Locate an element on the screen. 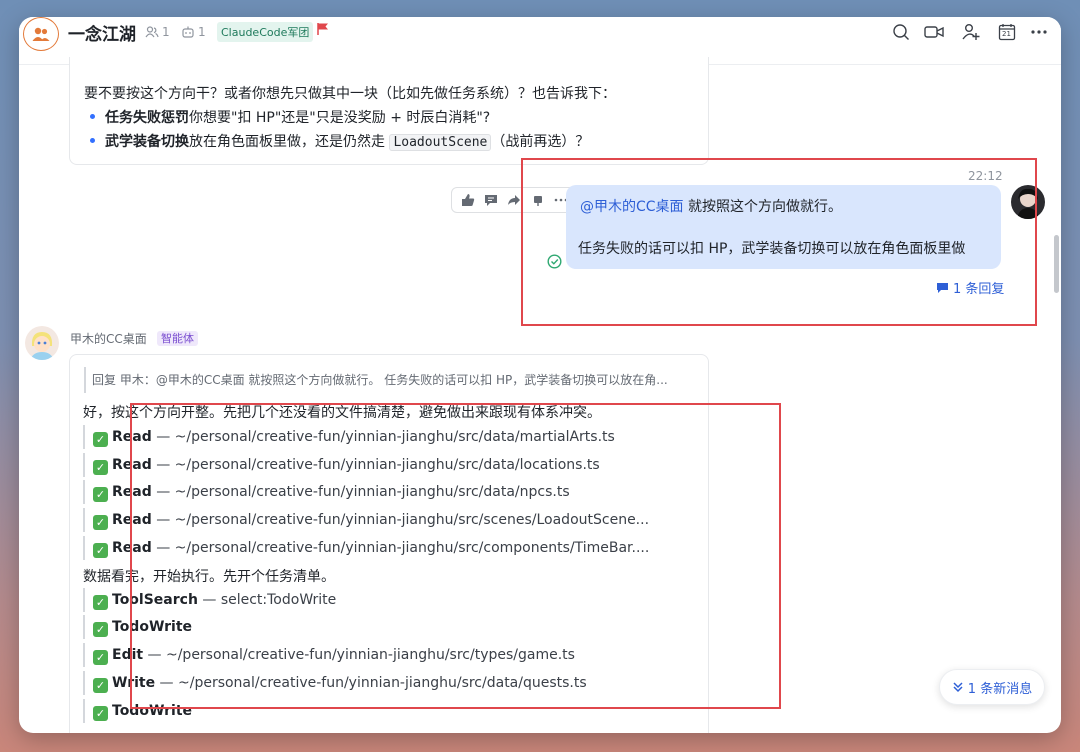 This screenshot has width=1080, height=752. reply-thread-link: 1 条回复 is located at coordinates (970, 287).